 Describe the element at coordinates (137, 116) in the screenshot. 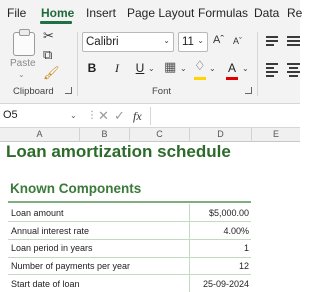

I see `insert-function-icon: fx` at that location.